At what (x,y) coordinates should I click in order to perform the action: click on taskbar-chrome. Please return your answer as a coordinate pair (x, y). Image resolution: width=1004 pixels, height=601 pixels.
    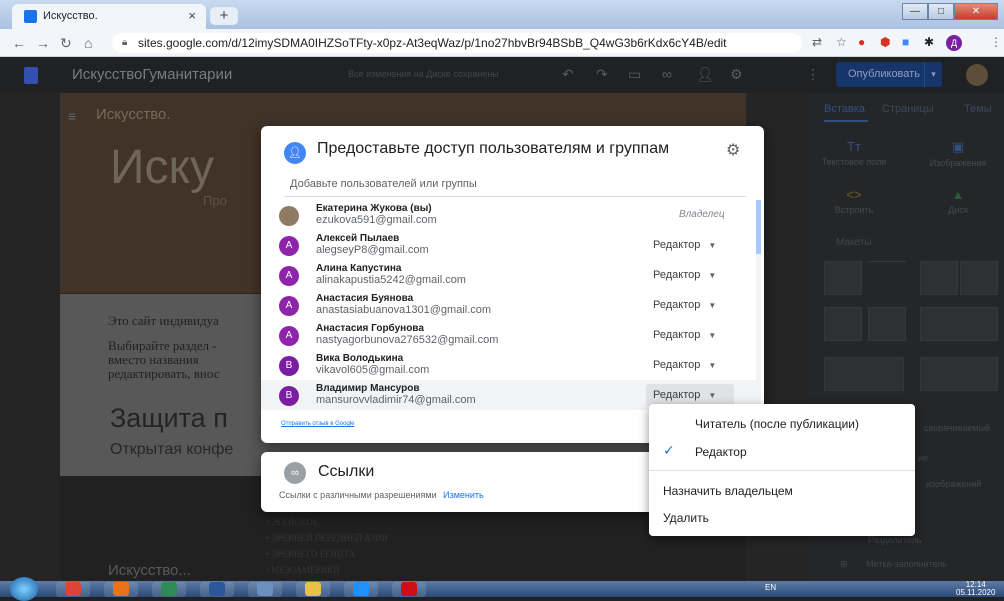
    Looking at the image, I should click on (73, 589).